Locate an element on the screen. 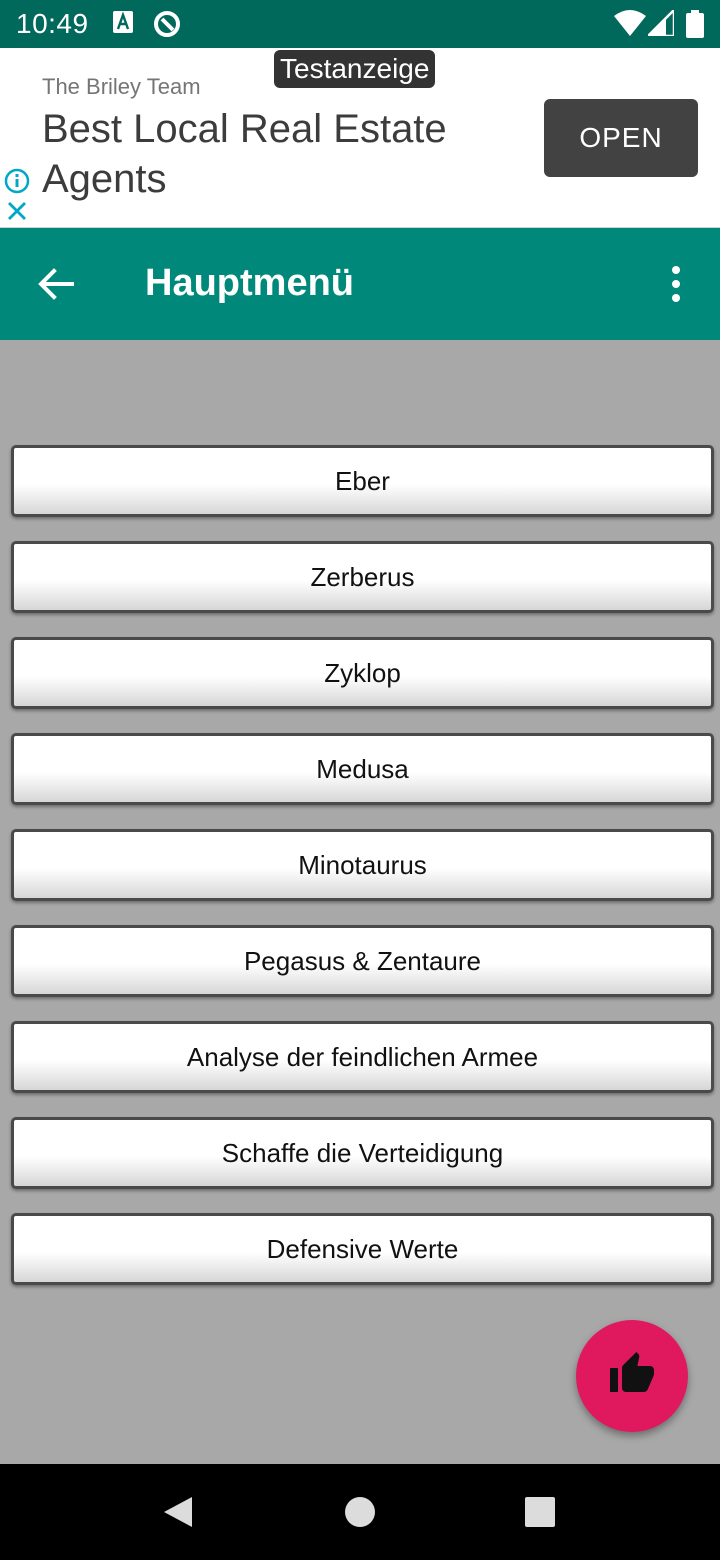 This screenshot has height=1560, width=720. system-nav-bar is located at coordinates (360, 1512).